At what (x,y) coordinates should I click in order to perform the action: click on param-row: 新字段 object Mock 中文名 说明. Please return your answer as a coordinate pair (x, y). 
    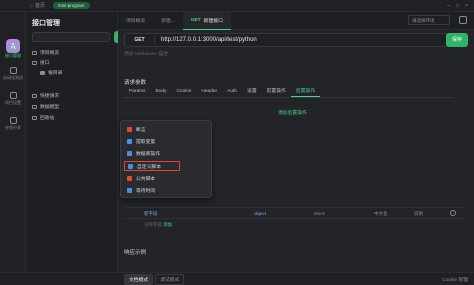
    Looking at the image, I should click on (294, 213).